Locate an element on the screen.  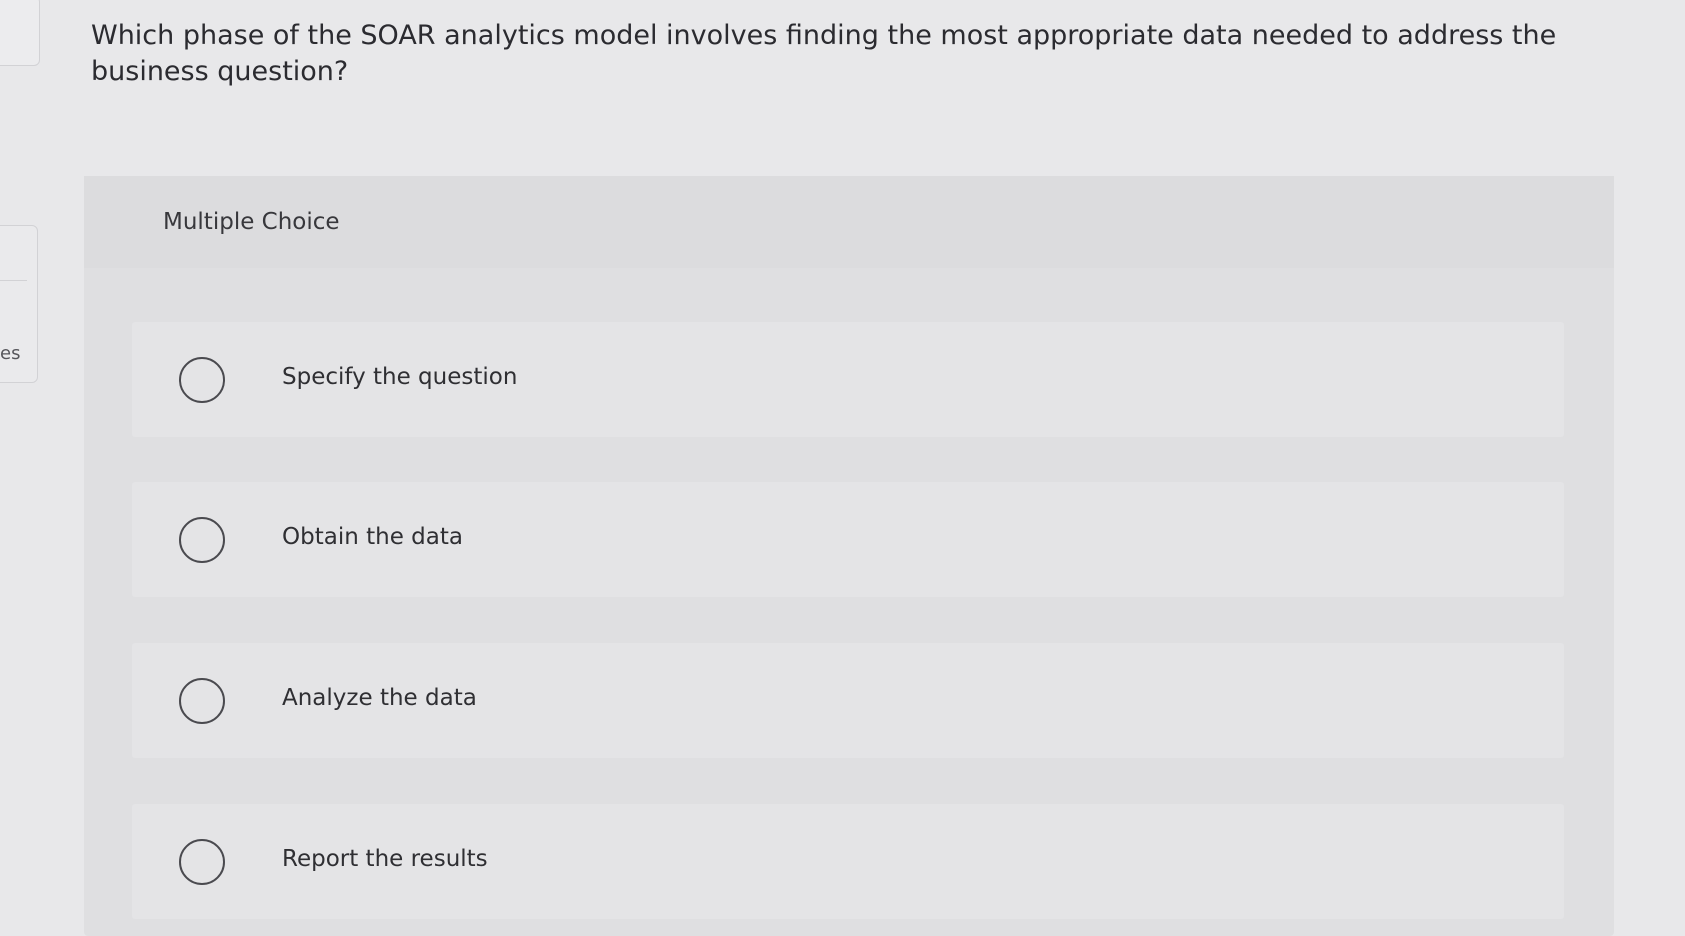
choice-option: Report the results is located at coordinates (848, 861).